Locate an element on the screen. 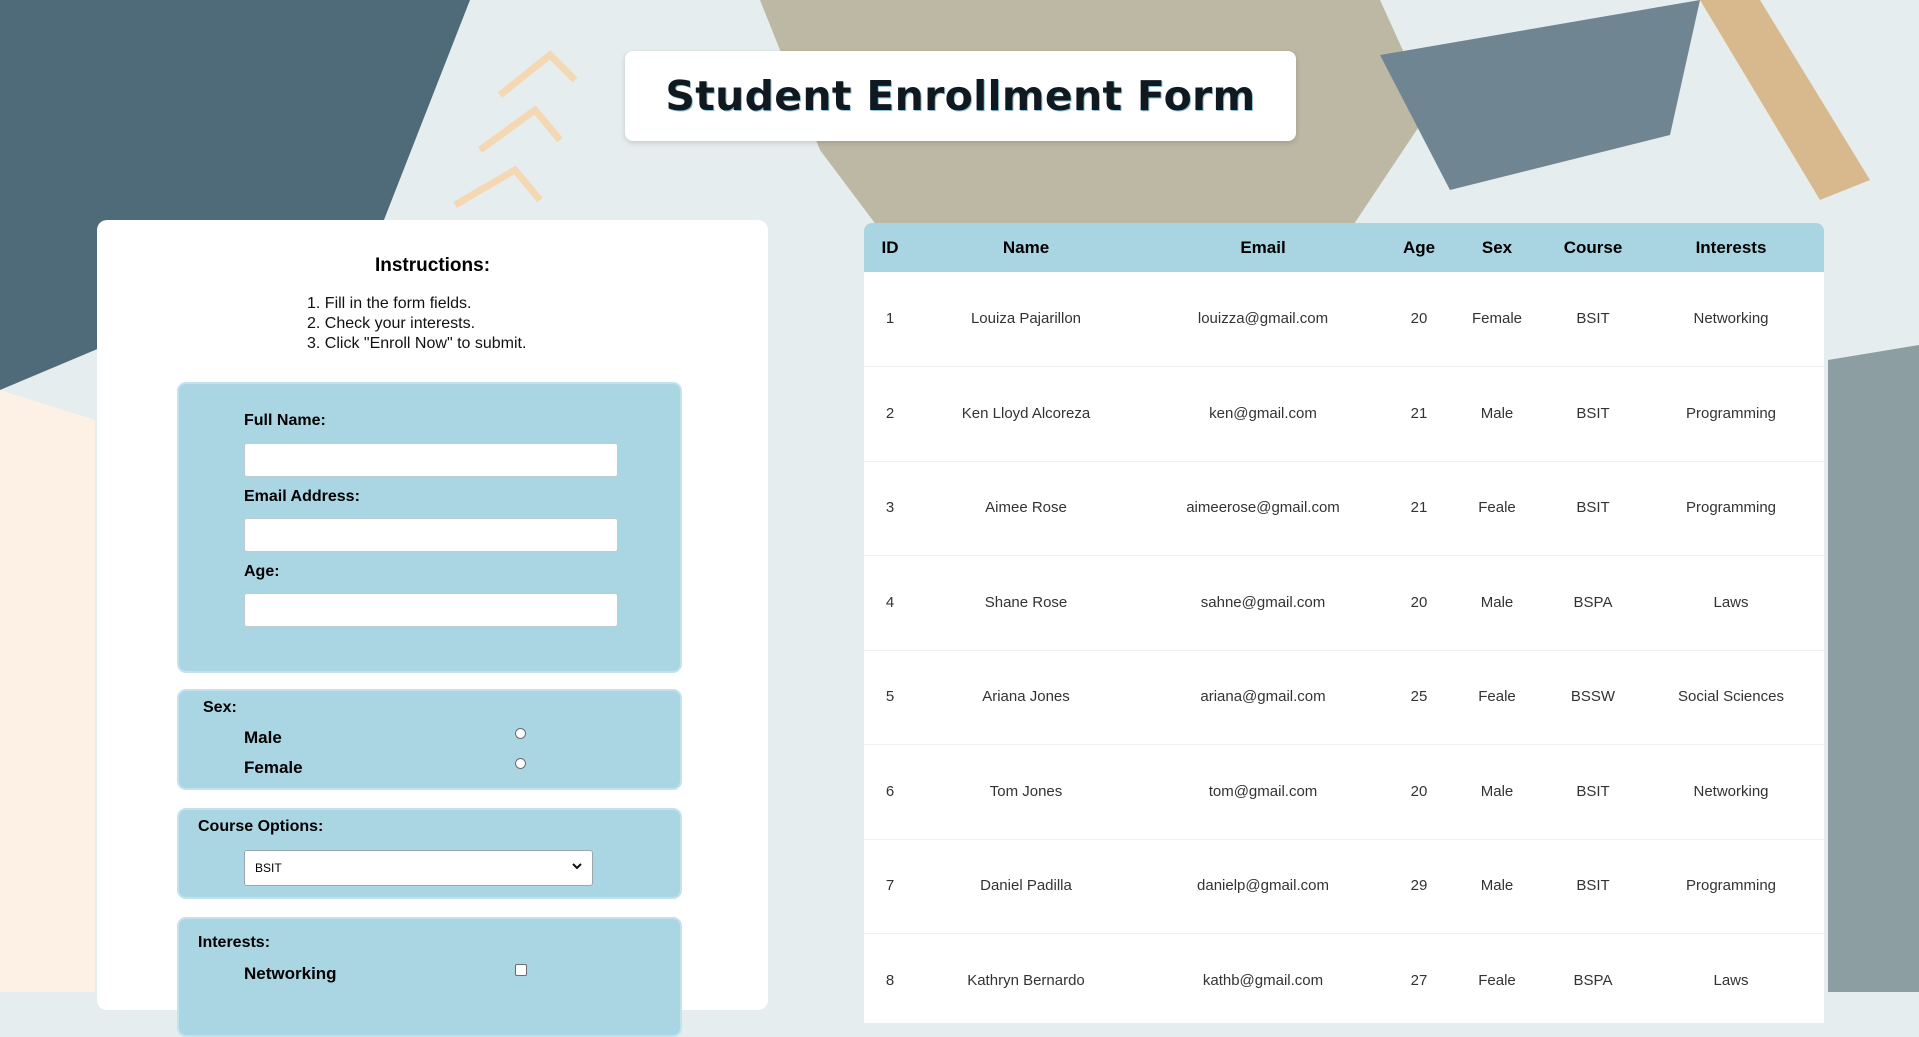  table-header: ID Name Email Age Sex Course Interests is located at coordinates (1344, 247).